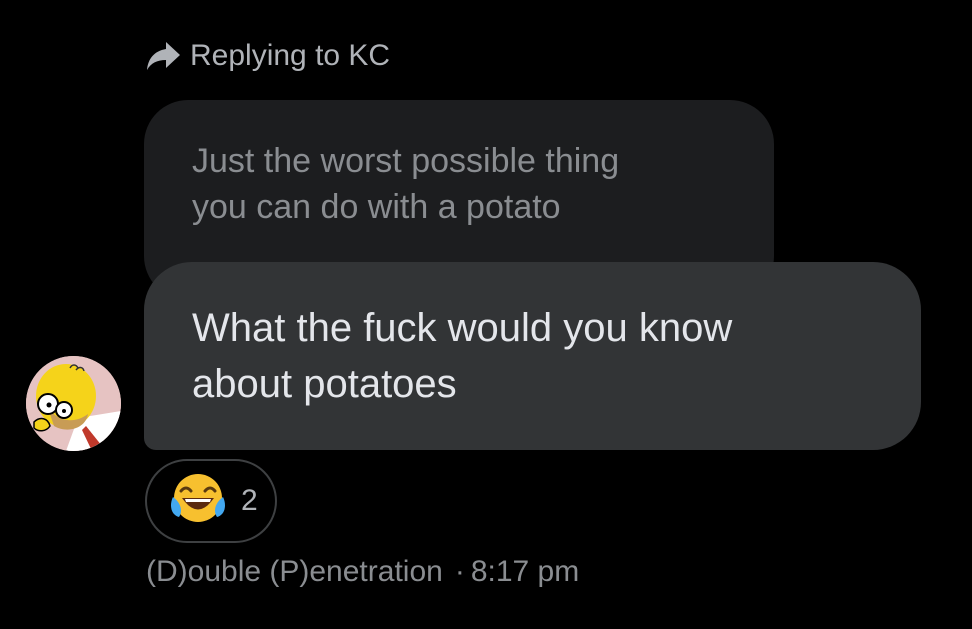  What do you see at coordinates (294, 571) in the screenshot?
I see `sender-name: (D)ouble (P)enetration` at bounding box center [294, 571].